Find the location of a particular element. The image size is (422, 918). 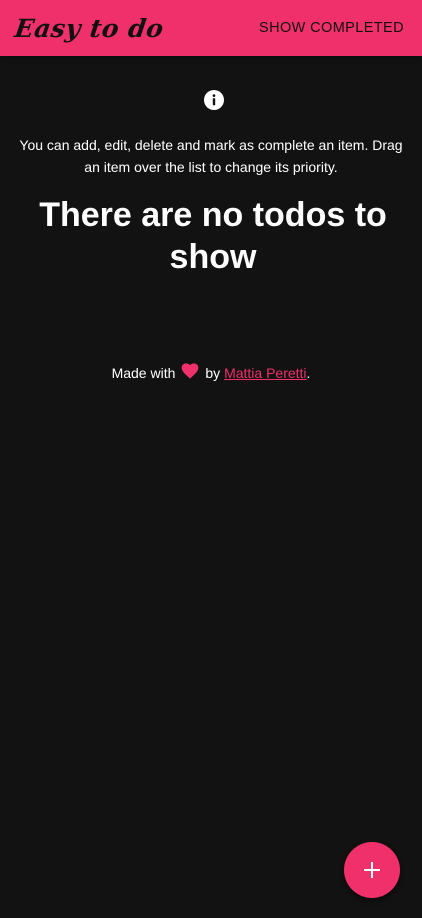

app-bar: Easy to do SHOW COMPLETED is located at coordinates (211, 28).